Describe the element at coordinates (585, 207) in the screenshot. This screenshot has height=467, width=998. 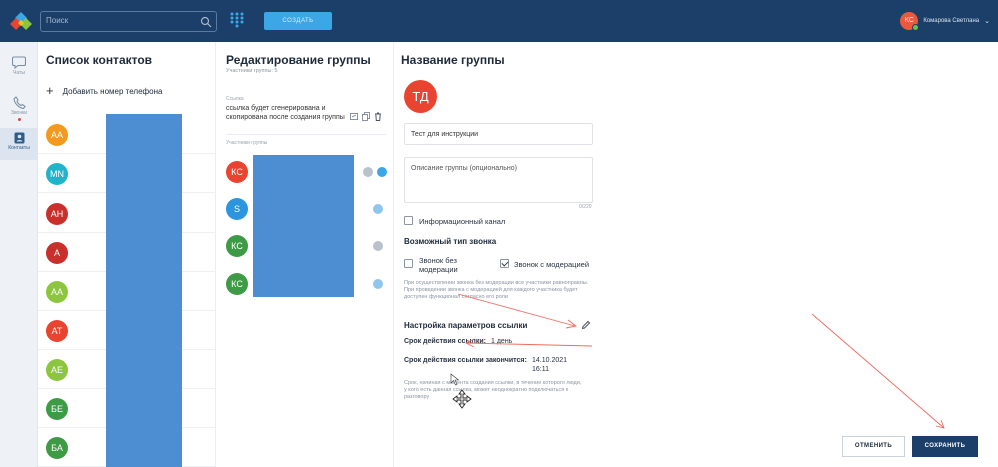
I see `description-counter: 0/220` at that location.